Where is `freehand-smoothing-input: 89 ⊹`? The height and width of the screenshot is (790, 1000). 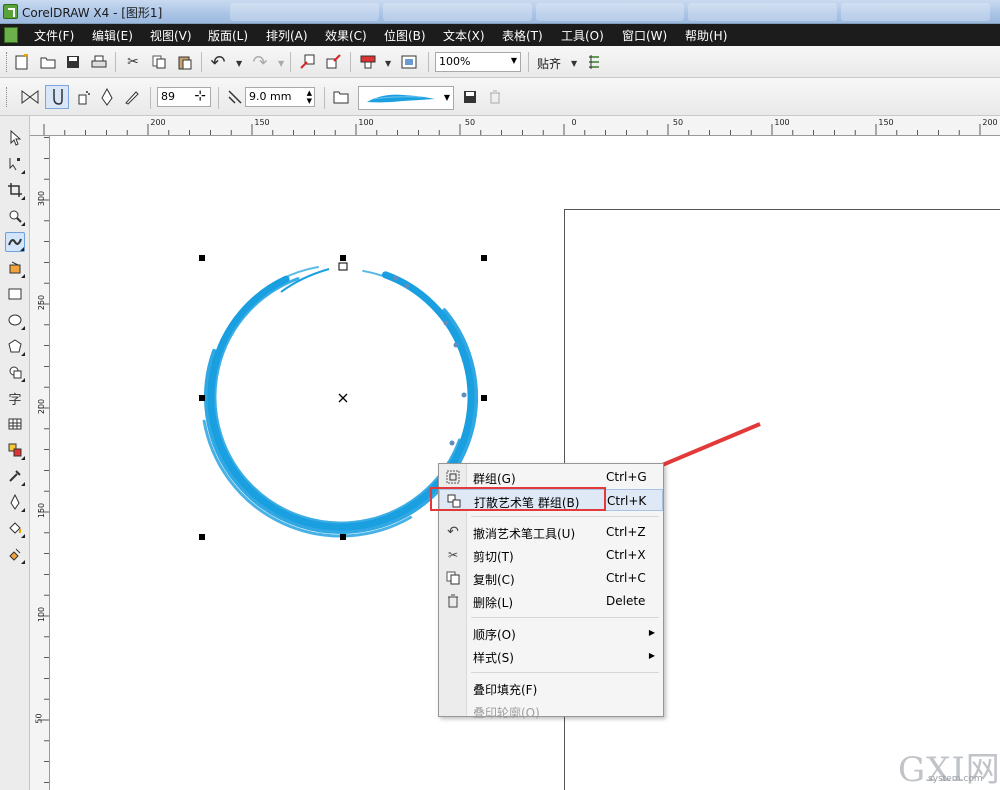 freehand-smoothing-input: 89 ⊹ is located at coordinates (184, 97).